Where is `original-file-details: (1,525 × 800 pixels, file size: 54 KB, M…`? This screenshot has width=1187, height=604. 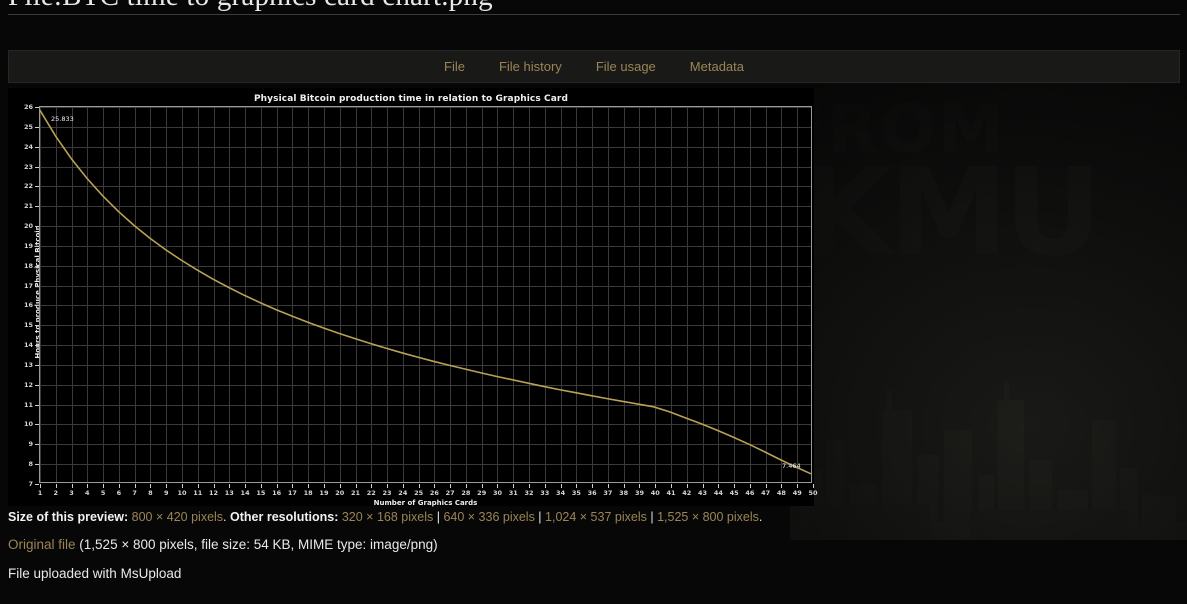
original-file-details: (1,525 × 800 pixels, file size: 54 KB, M… is located at coordinates (258, 544).